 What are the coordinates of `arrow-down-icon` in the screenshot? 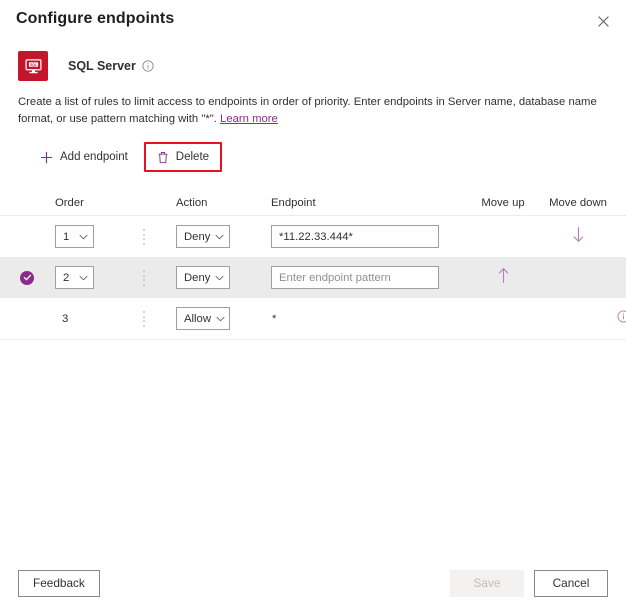 It's located at (578, 237).